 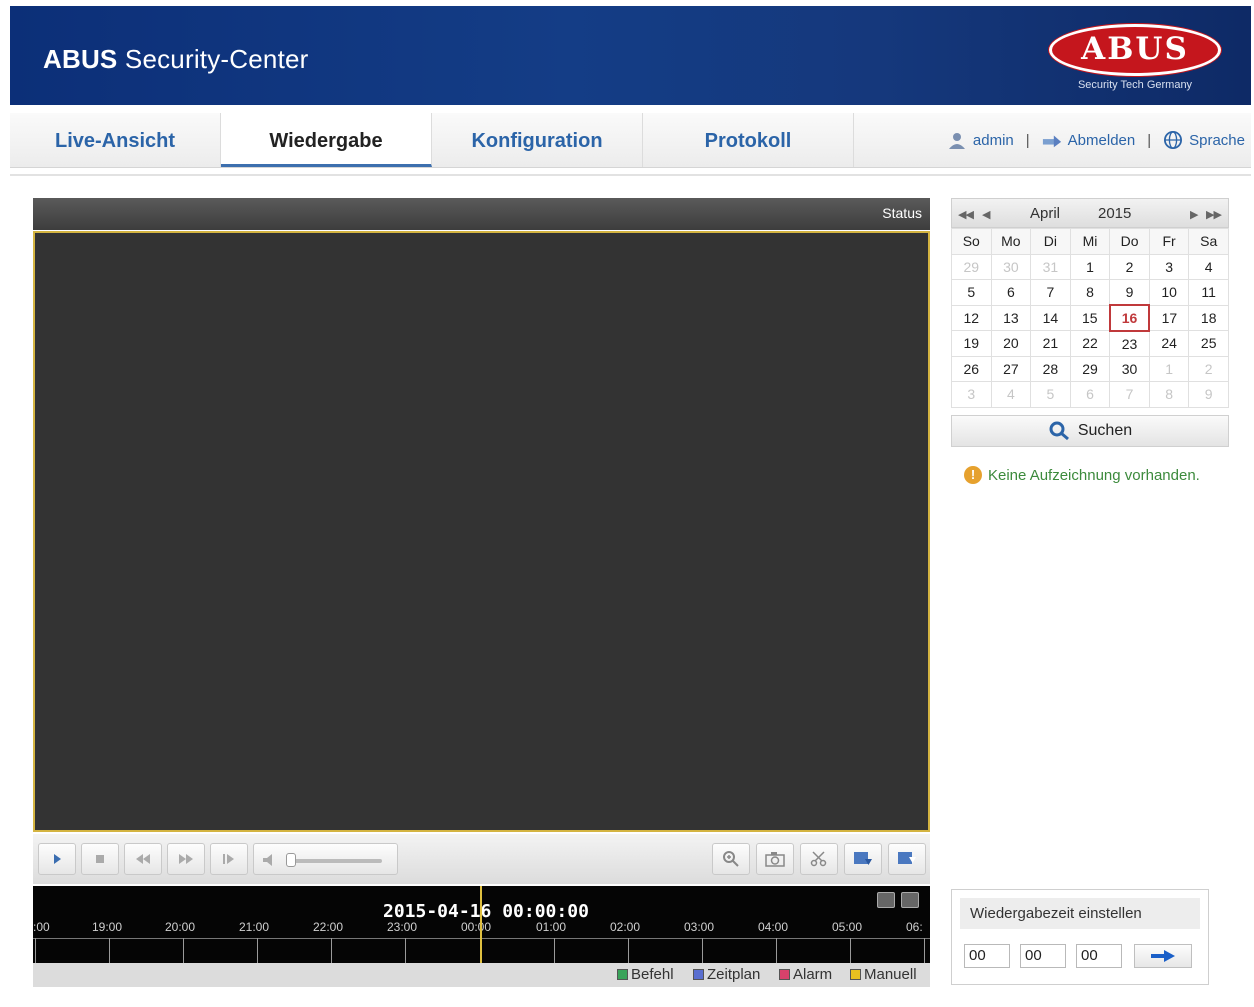 What do you see at coordinates (326, 140) in the screenshot?
I see `tab-wiedergabe: Wiedergabe` at bounding box center [326, 140].